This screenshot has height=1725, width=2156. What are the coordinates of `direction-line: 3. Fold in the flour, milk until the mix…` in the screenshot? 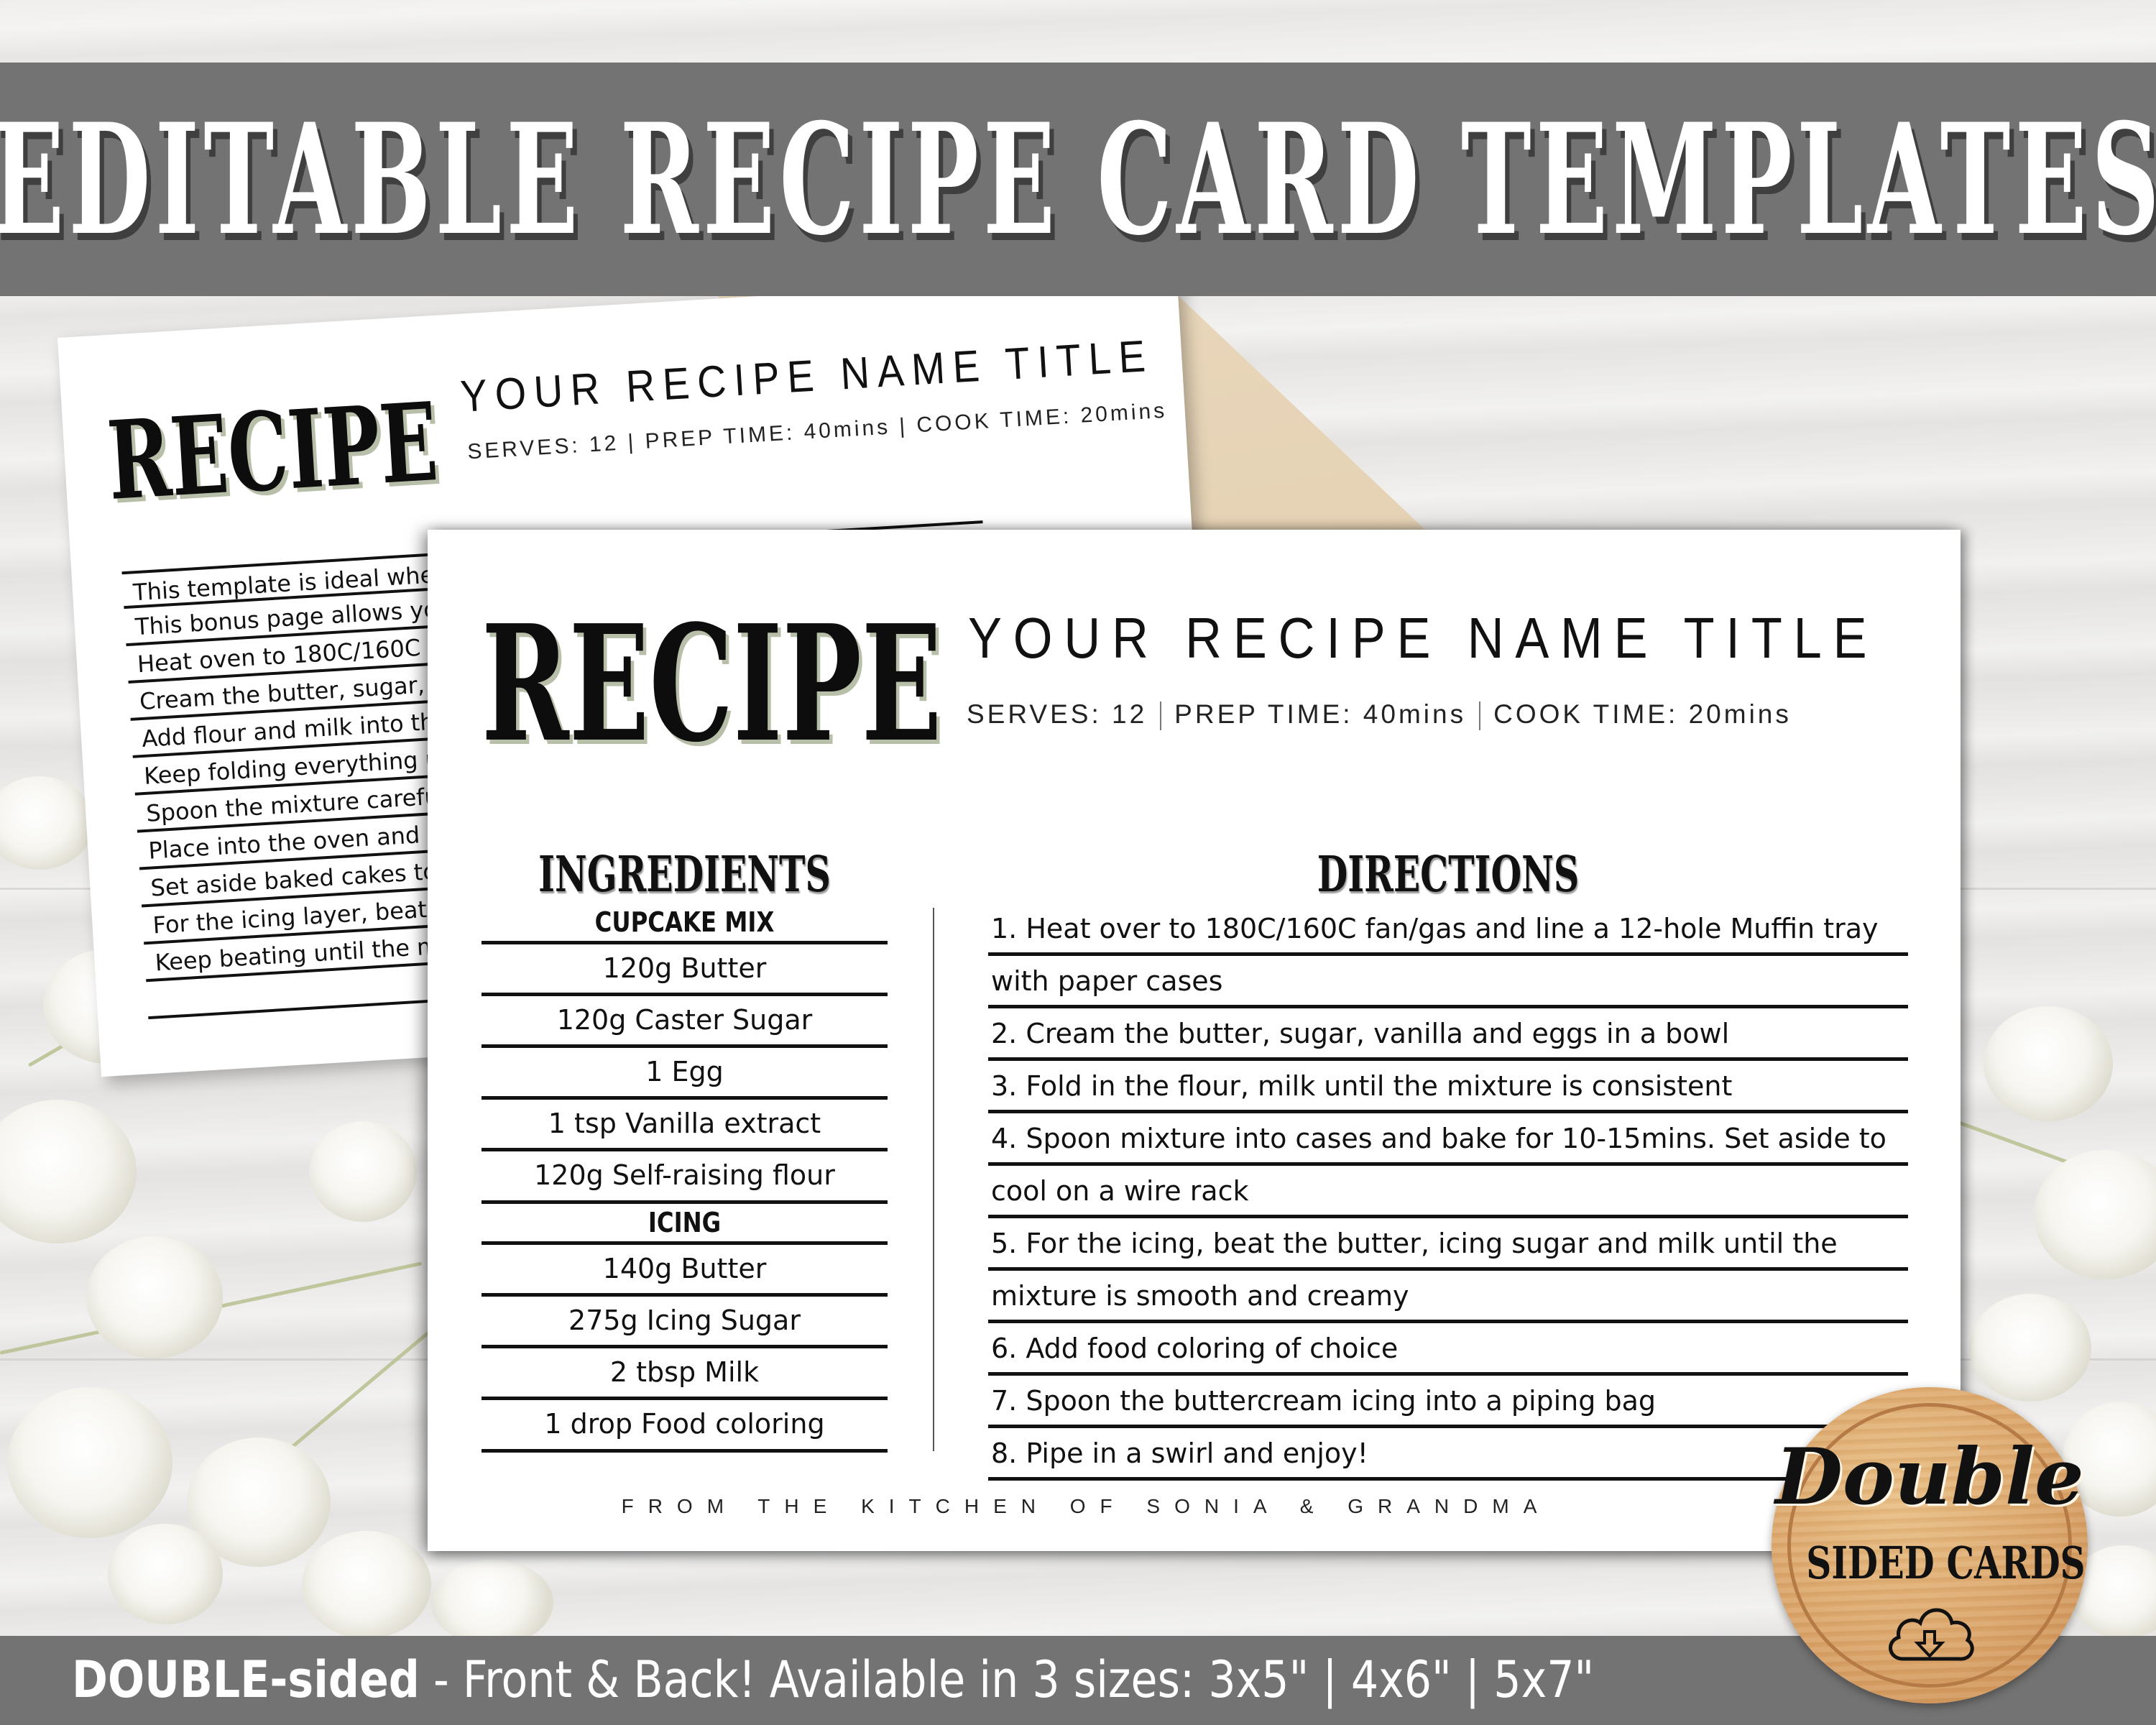 It's located at (1448, 1087).